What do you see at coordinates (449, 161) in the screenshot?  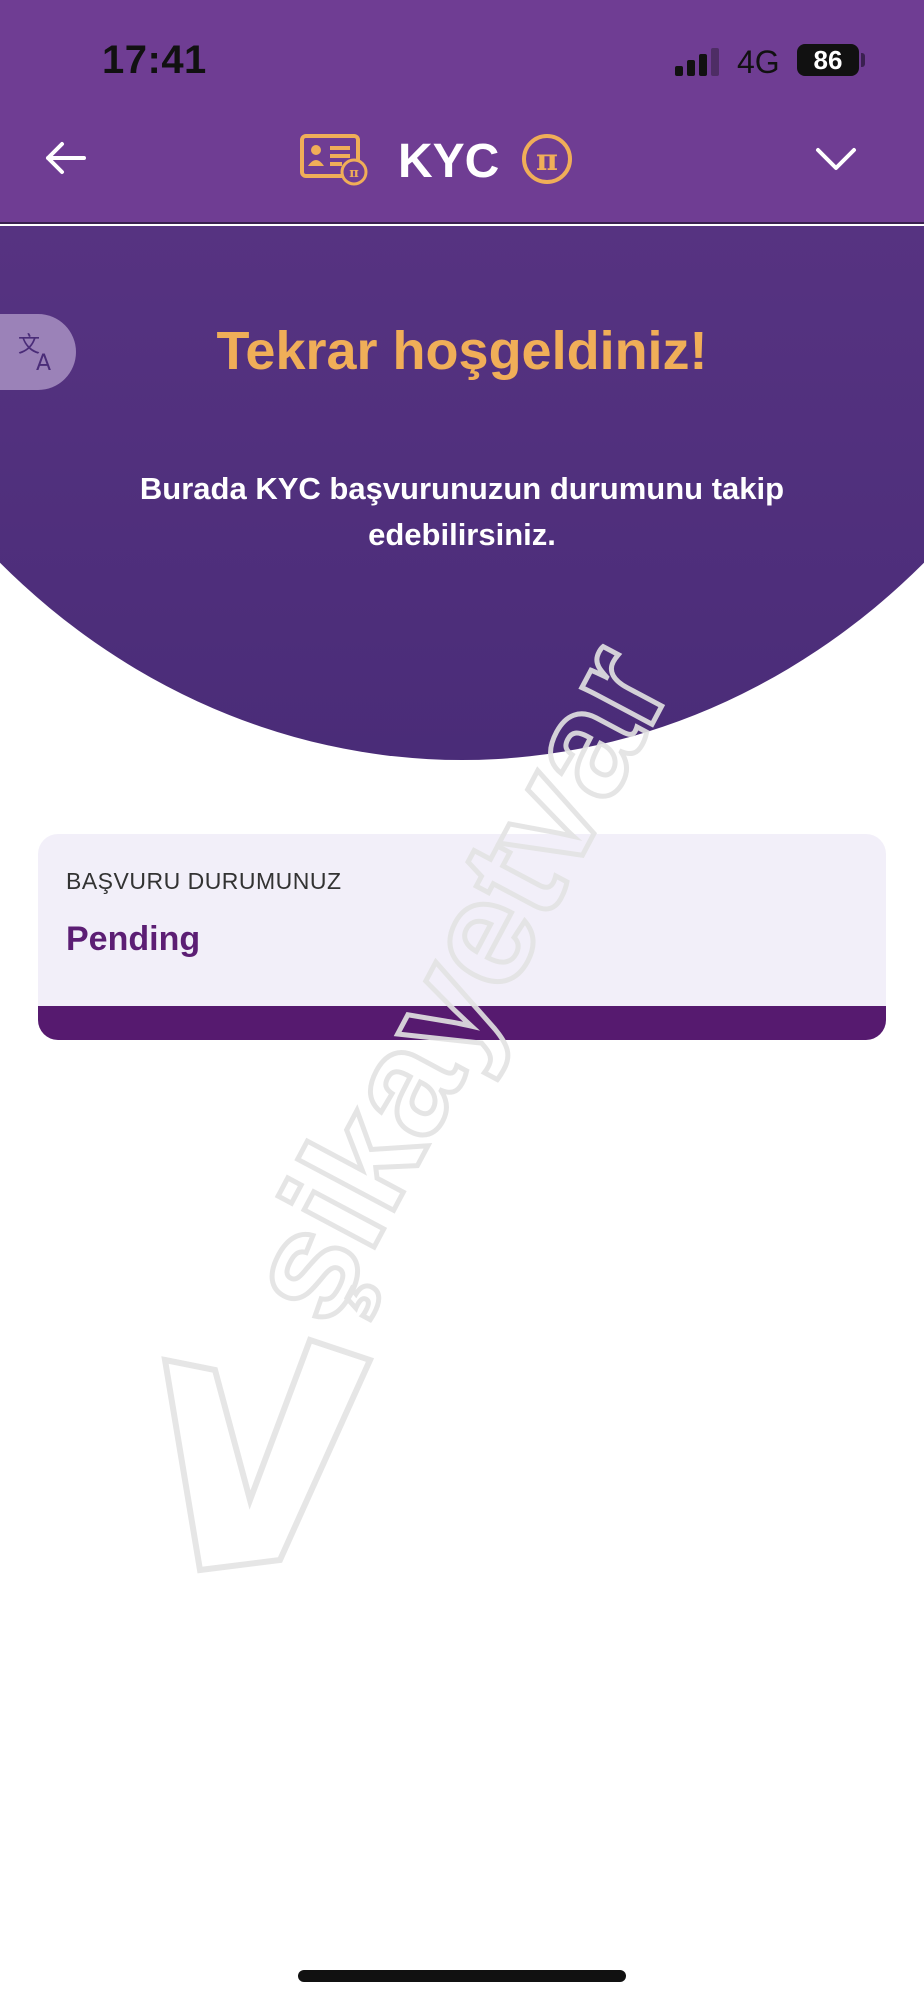 I see `page-title: KYC` at bounding box center [449, 161].